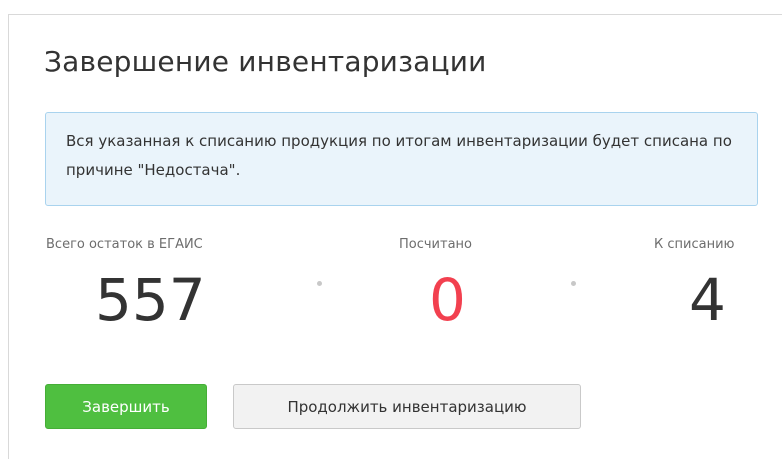 The height and width of the screenshot is (459, 782). What do you see at coordinates (150, 300) in the screenshot?
I see `stat-value-egais-total: 557` at bounding box center [150, 300].